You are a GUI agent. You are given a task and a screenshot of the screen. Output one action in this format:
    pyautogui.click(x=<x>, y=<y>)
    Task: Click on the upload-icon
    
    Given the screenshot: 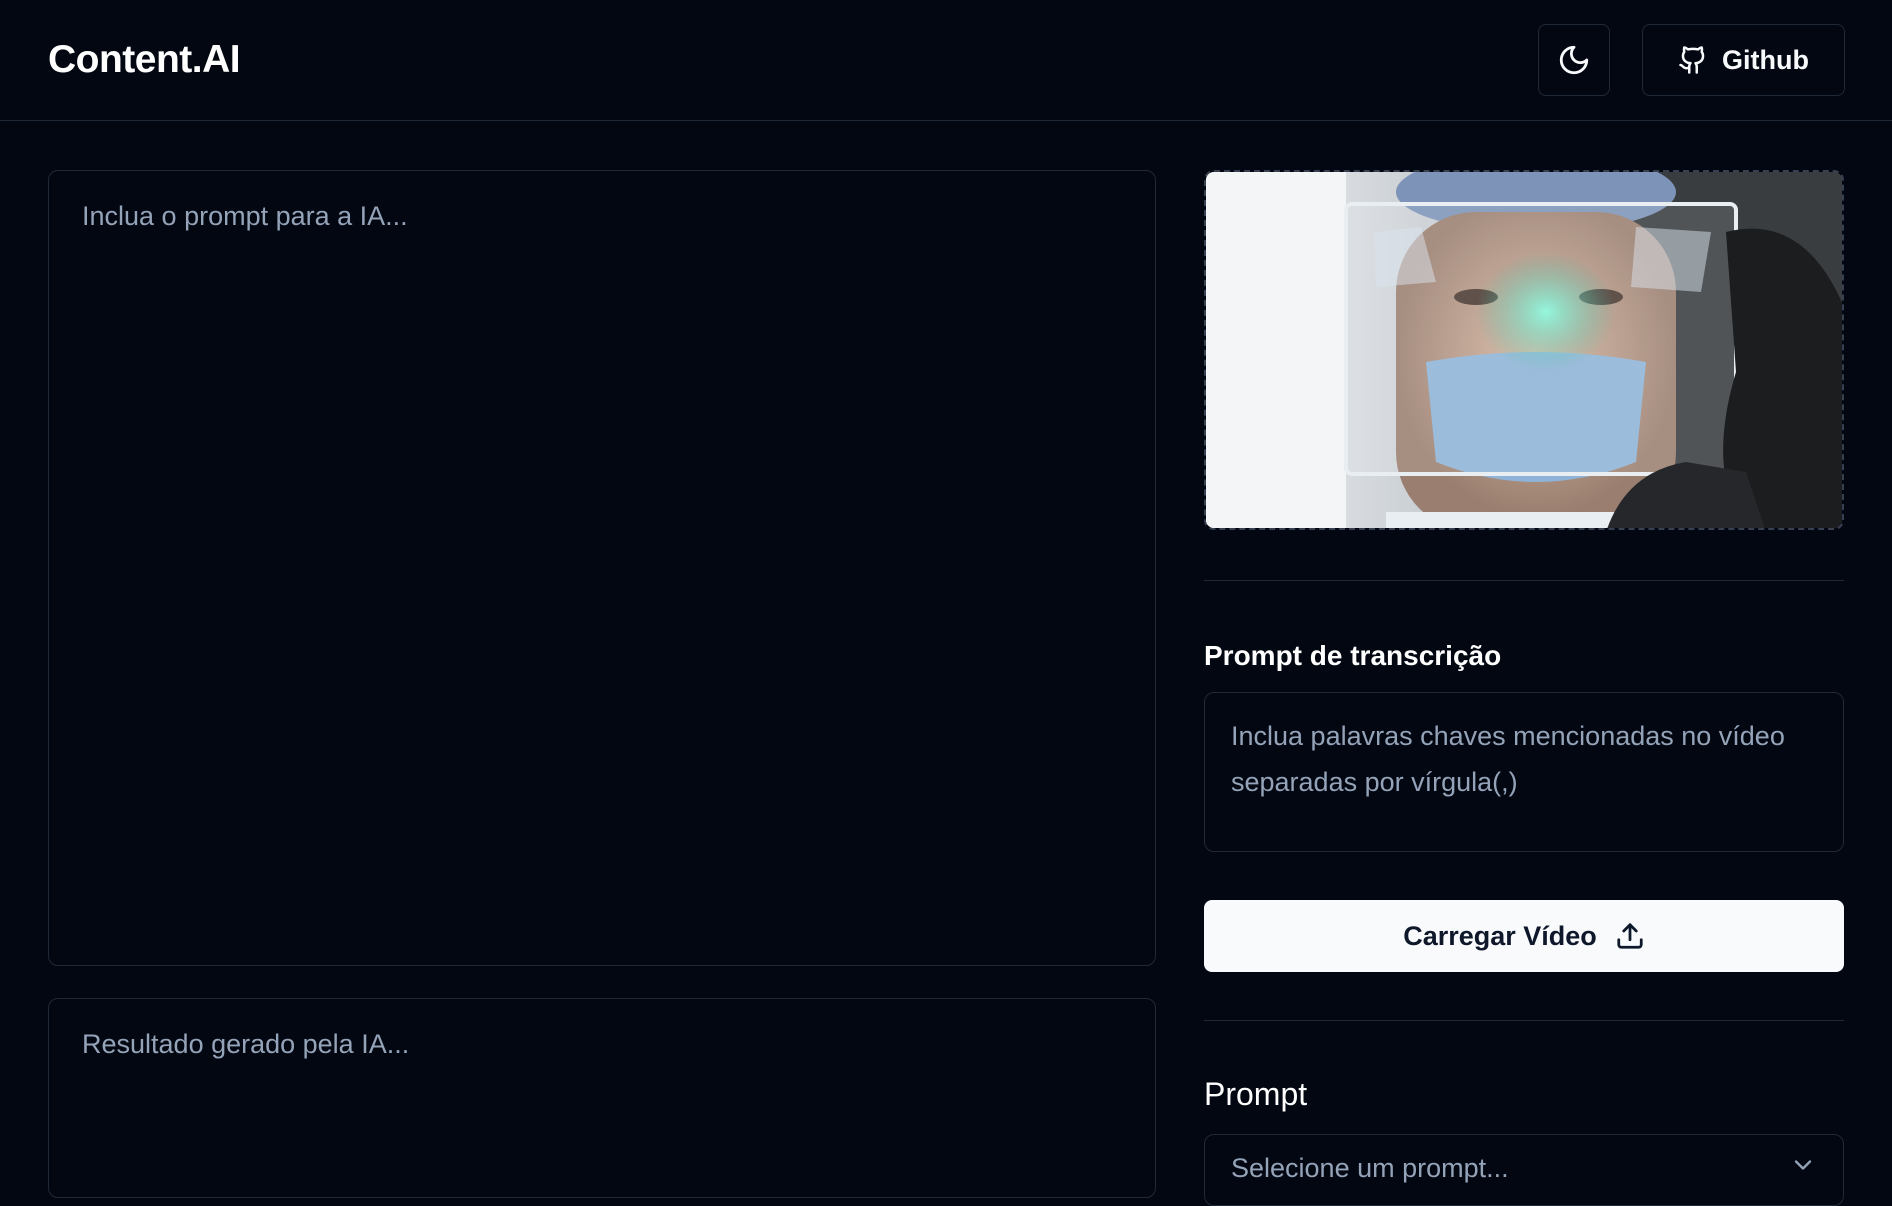 What is the action you would take?
    pyautogui.click(x=1630, y=936)
    